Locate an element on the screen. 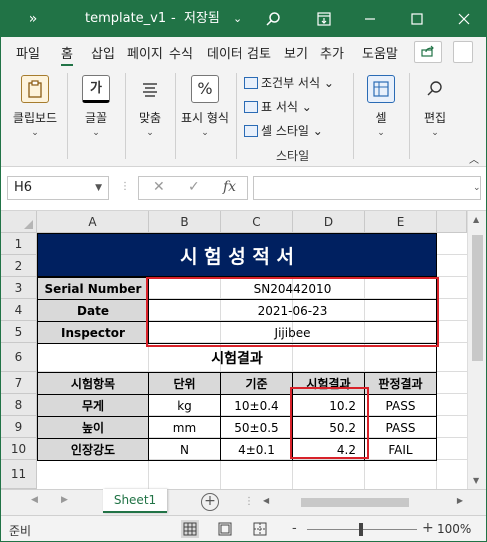 The image size is (487, 542). alignment-group: 맞춤 ⌄ is located at coordinates (150, 106).